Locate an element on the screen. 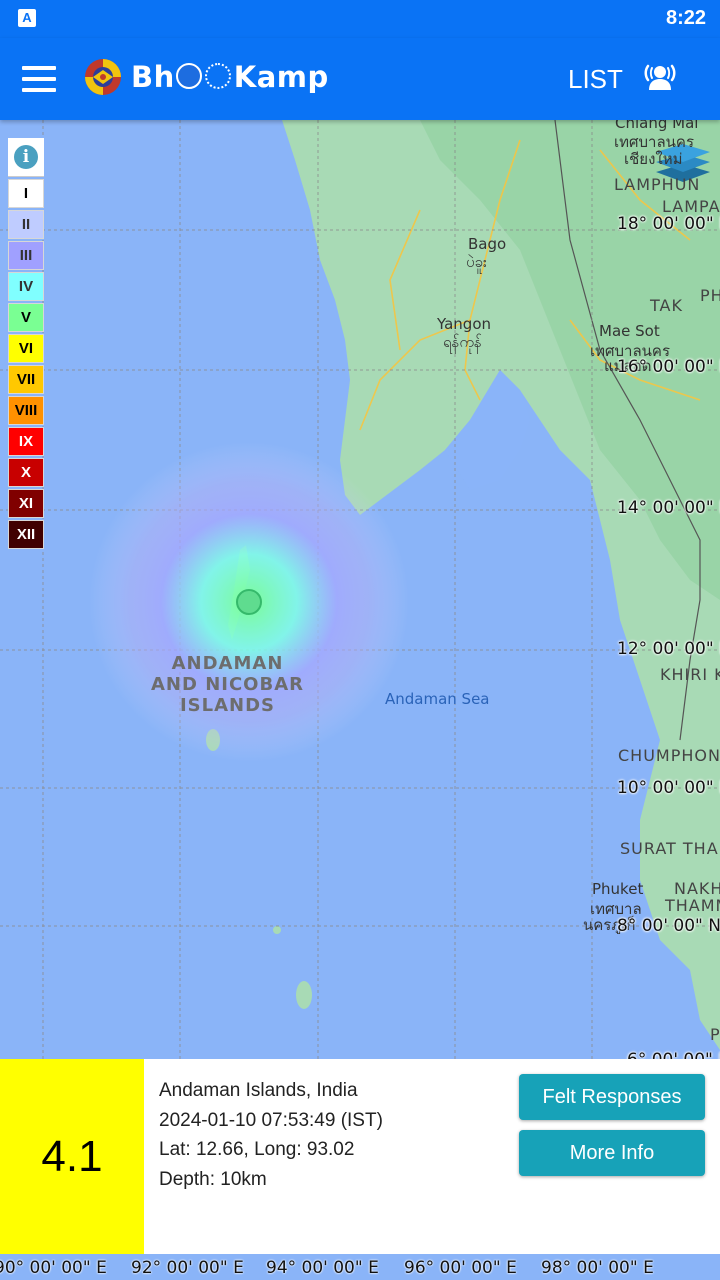 The height and width of the screenshot is (1280, 720). lon-label-94: 94° 00' 00" E is located at coordinates (322, 1268).